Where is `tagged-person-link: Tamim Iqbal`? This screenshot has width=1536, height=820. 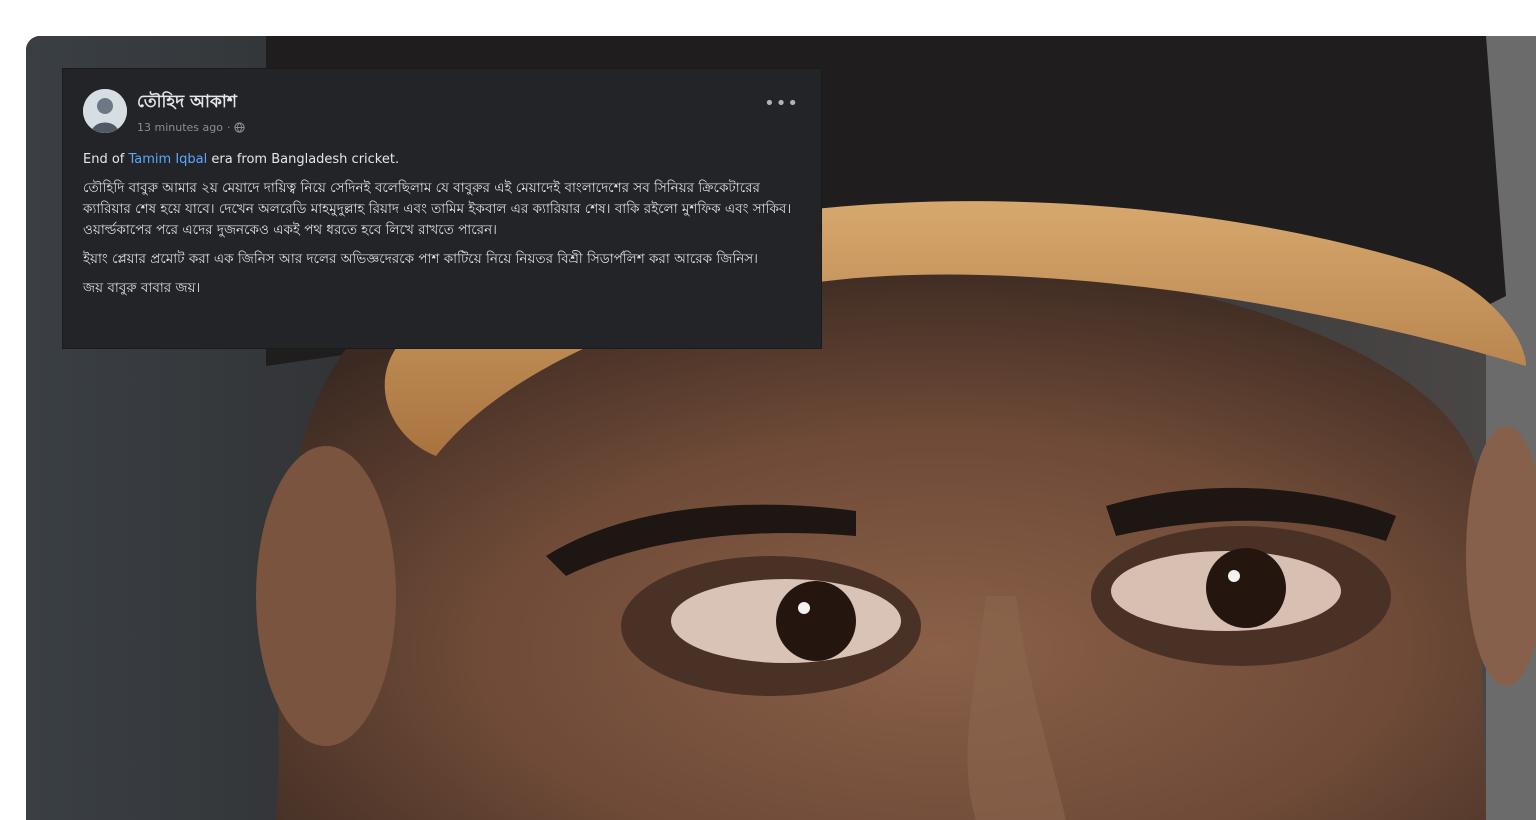 tagged-person-link: Tamim Iqbal is located at coordinates (168, 159).